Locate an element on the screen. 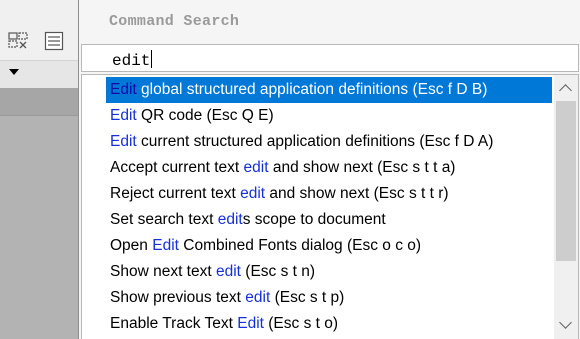 The width and height of the screenshot is (580, 339). background-dropdown-row is located at coordinates (40, 74).